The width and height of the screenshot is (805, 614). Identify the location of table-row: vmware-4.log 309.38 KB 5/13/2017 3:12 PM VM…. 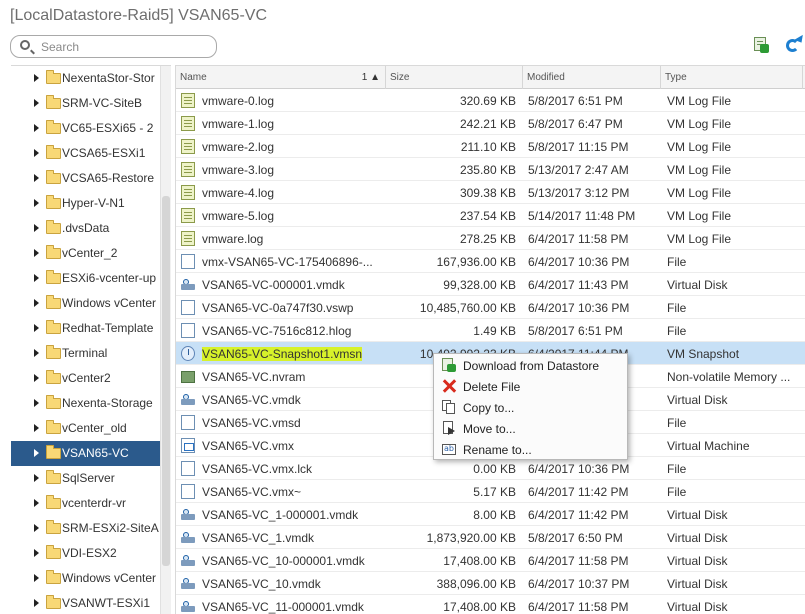
(490, 192).